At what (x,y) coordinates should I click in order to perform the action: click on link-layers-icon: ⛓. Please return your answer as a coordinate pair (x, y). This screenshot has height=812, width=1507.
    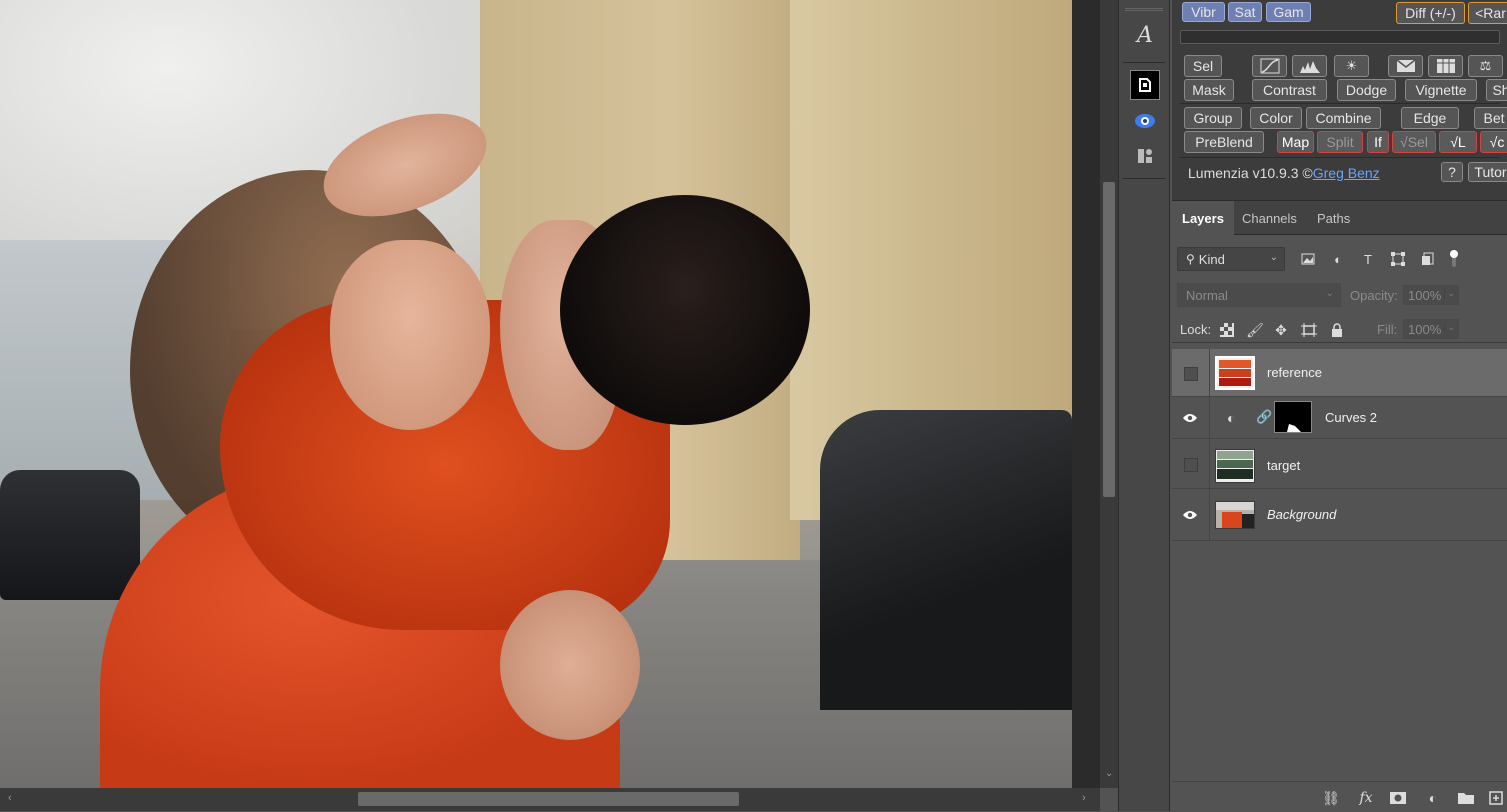
    Looking at the image, I should click on (1331, 798).